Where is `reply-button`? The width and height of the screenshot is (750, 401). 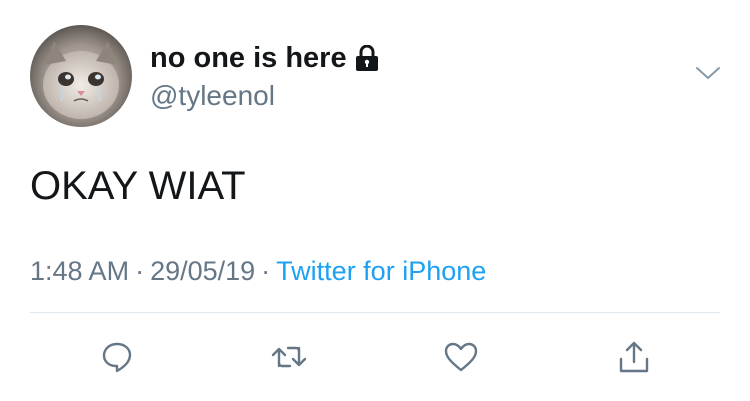
reply-button is located at coordinates (117, 357).